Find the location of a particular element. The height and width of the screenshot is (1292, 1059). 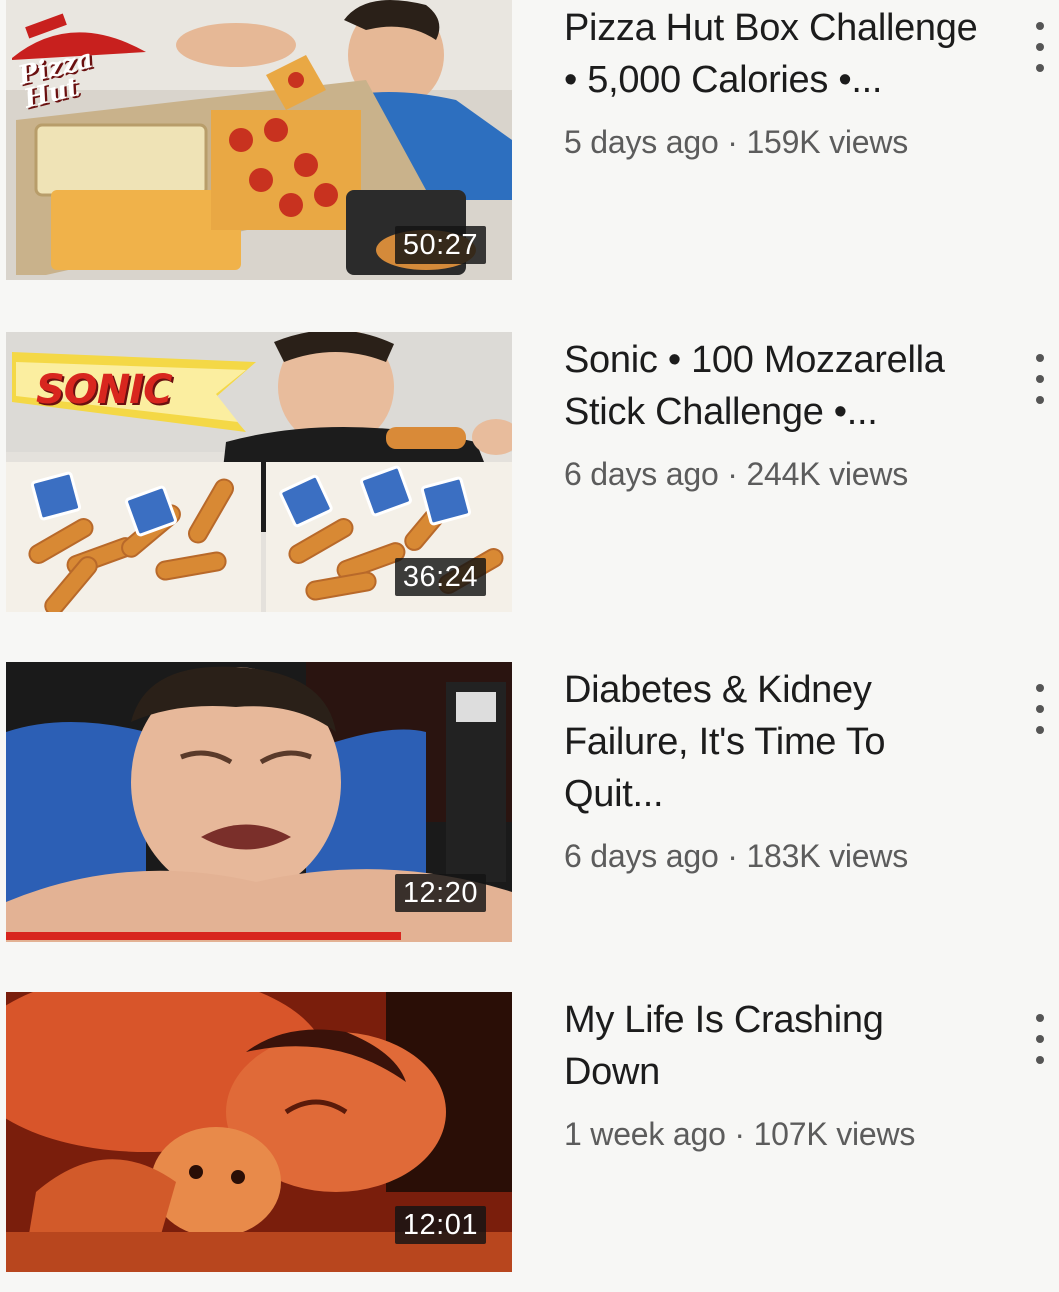

video-meta: 6 days ago · 183K views is located at coordinates (774, 856).